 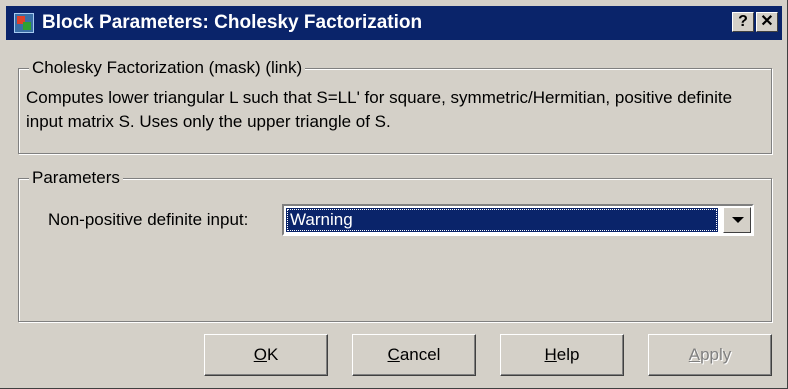 What do you see at coordinates (393, 354) in the screenshot?
I see `cancel-mnemonic: C` at bounding box center [393, 354].